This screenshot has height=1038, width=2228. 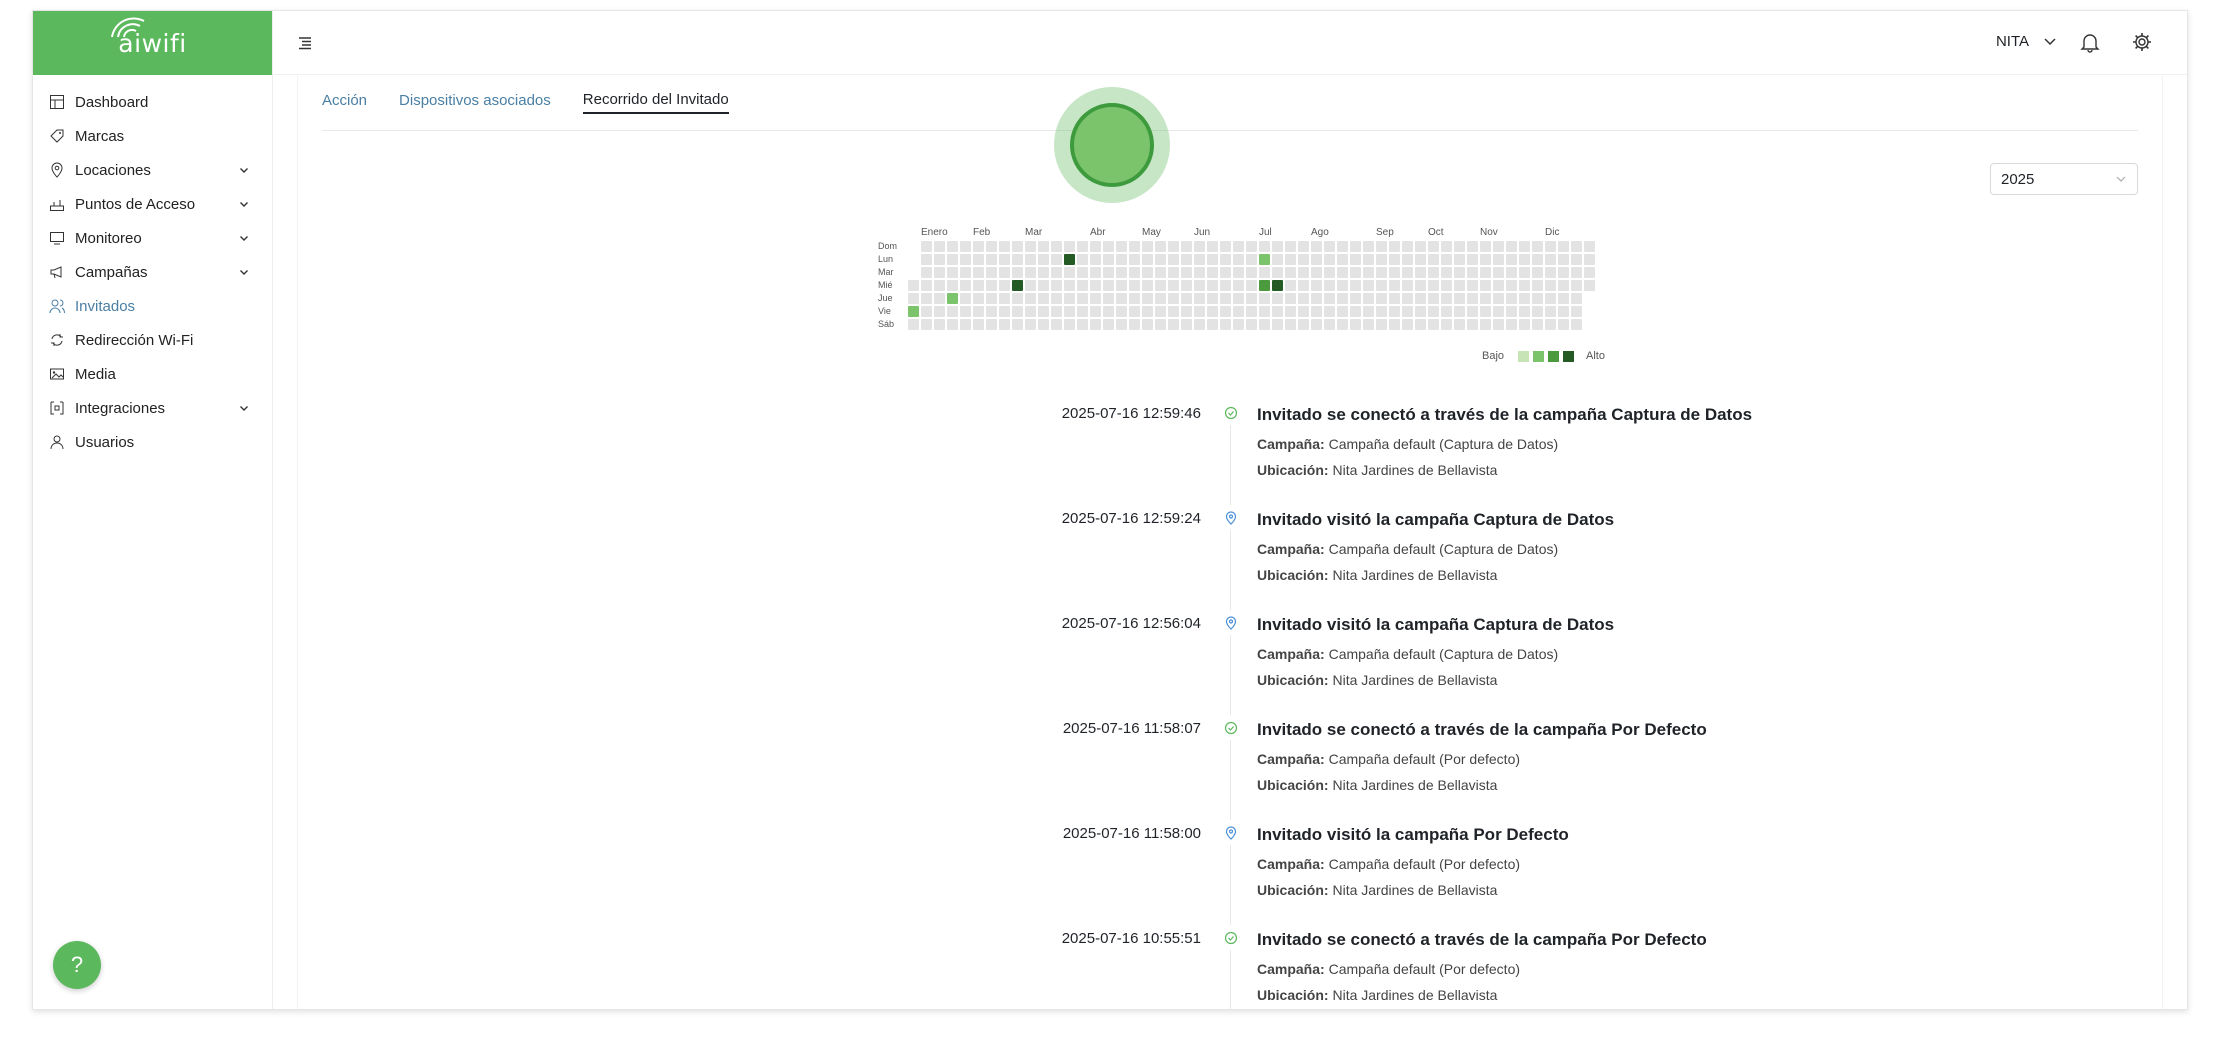 What do you see at coordinates (152, 340) in the screenshot?
I see `sidebar-item-redireccion-wi-fi: Redirección Wi-Fi` at bounding box center [152, 340].